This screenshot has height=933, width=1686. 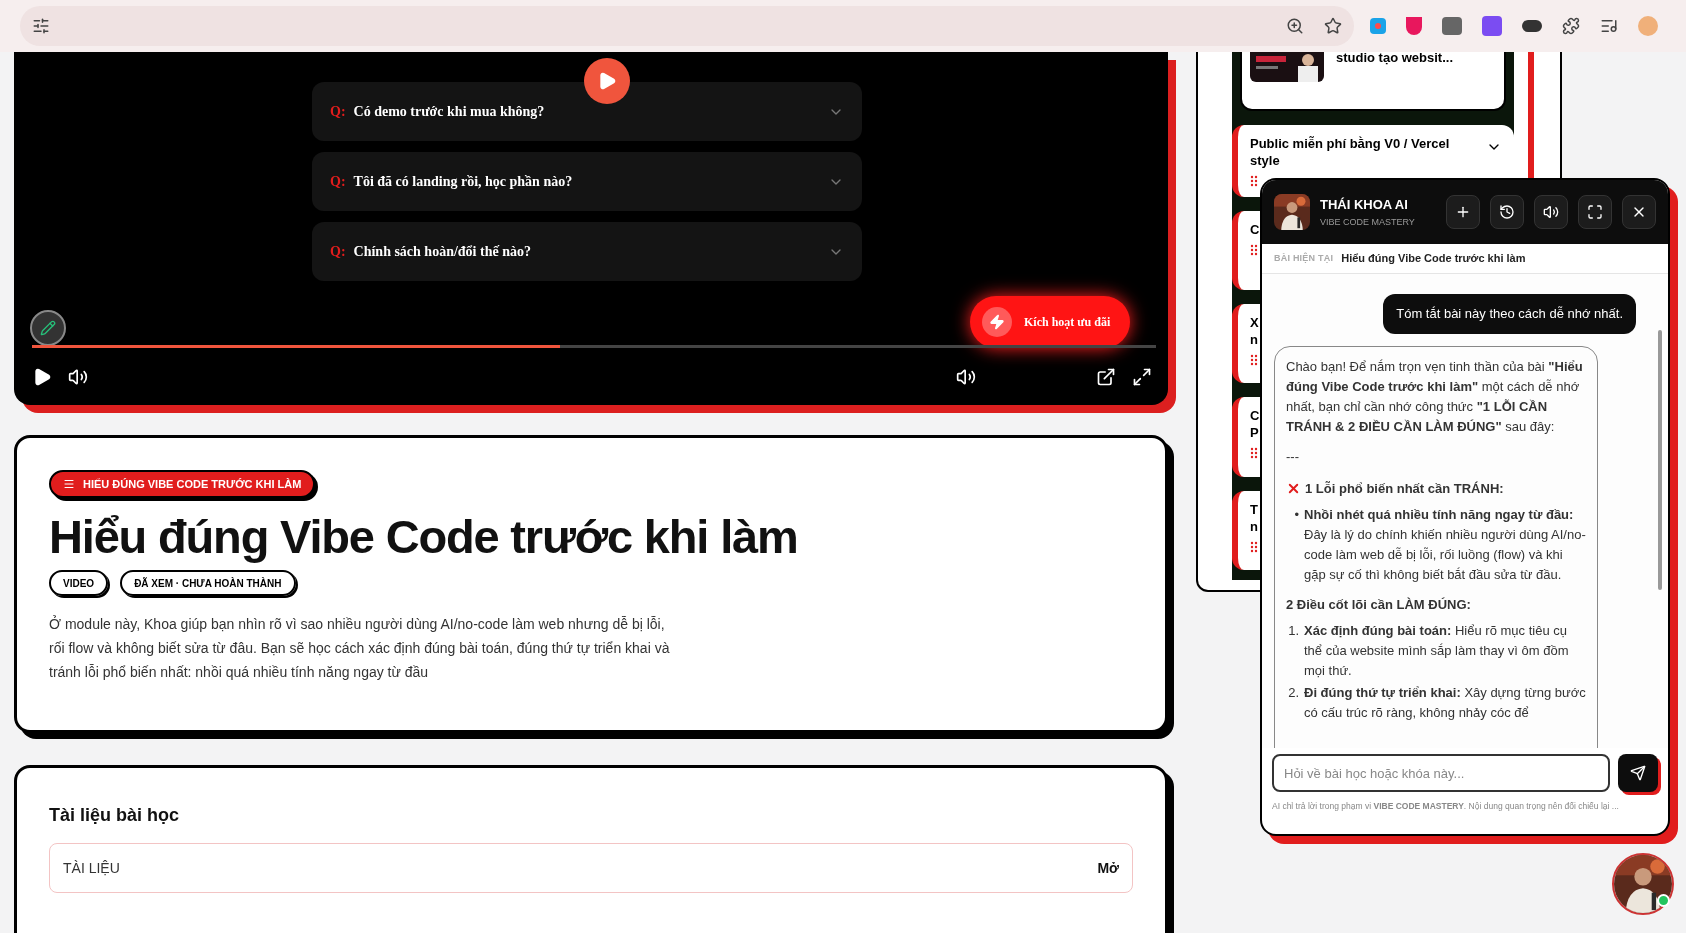 I want to click on faq-question: Tôi đã có landing rồi, học phần nào?, so click(x=463, y=182).